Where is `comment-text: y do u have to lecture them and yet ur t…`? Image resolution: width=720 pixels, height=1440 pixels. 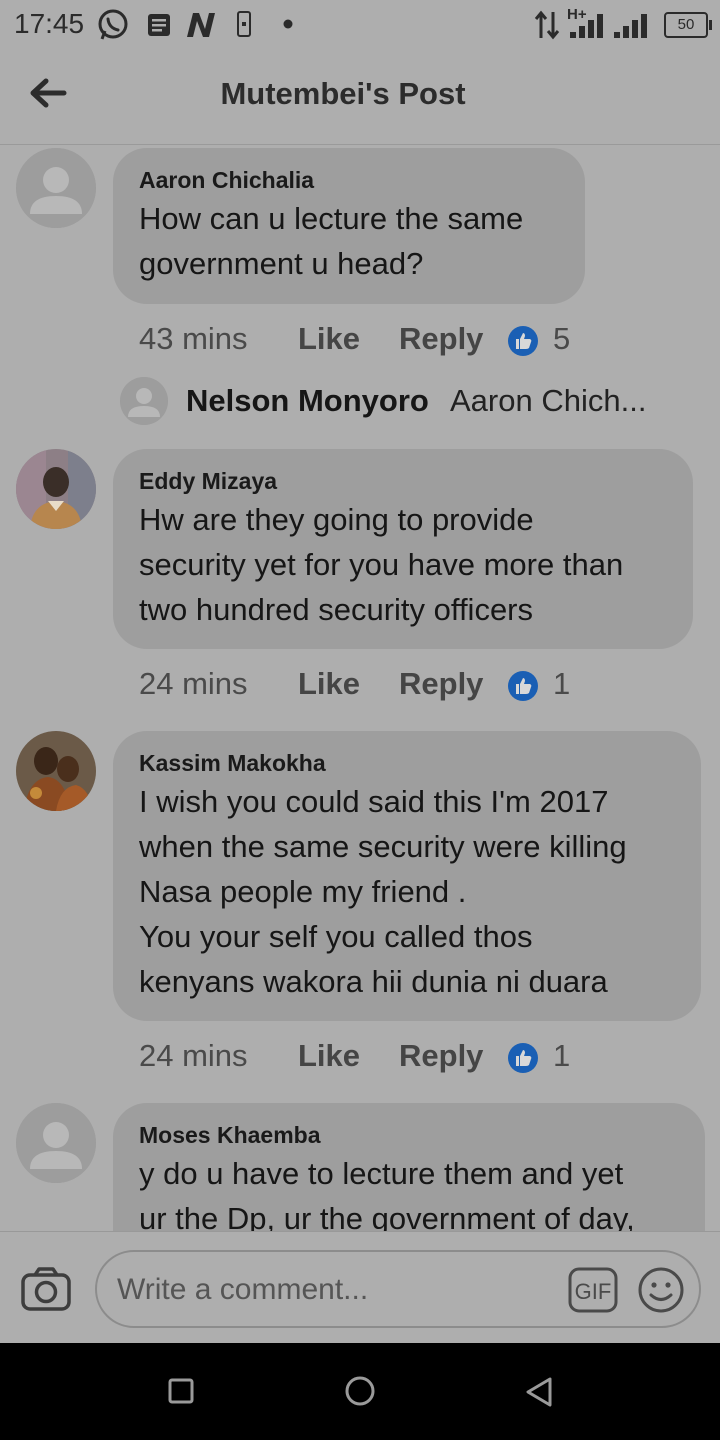 comment-text: y do u have to lecture them and yet ur t… is located at coordinates (387, 1193).